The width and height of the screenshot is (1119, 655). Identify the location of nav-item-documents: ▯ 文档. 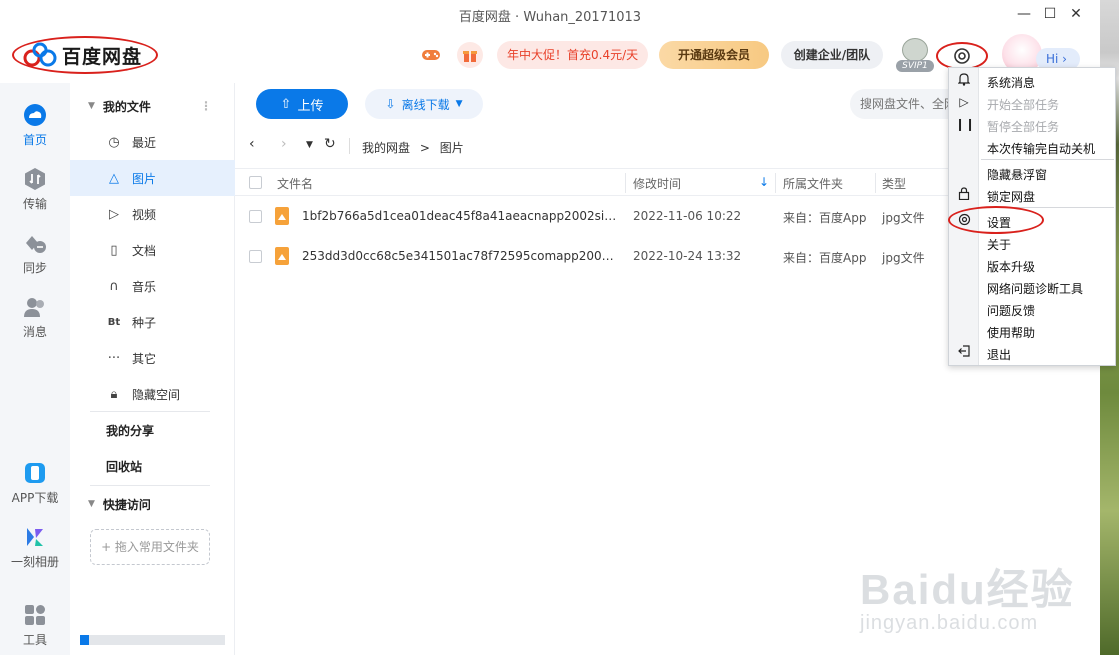
(152, 250).